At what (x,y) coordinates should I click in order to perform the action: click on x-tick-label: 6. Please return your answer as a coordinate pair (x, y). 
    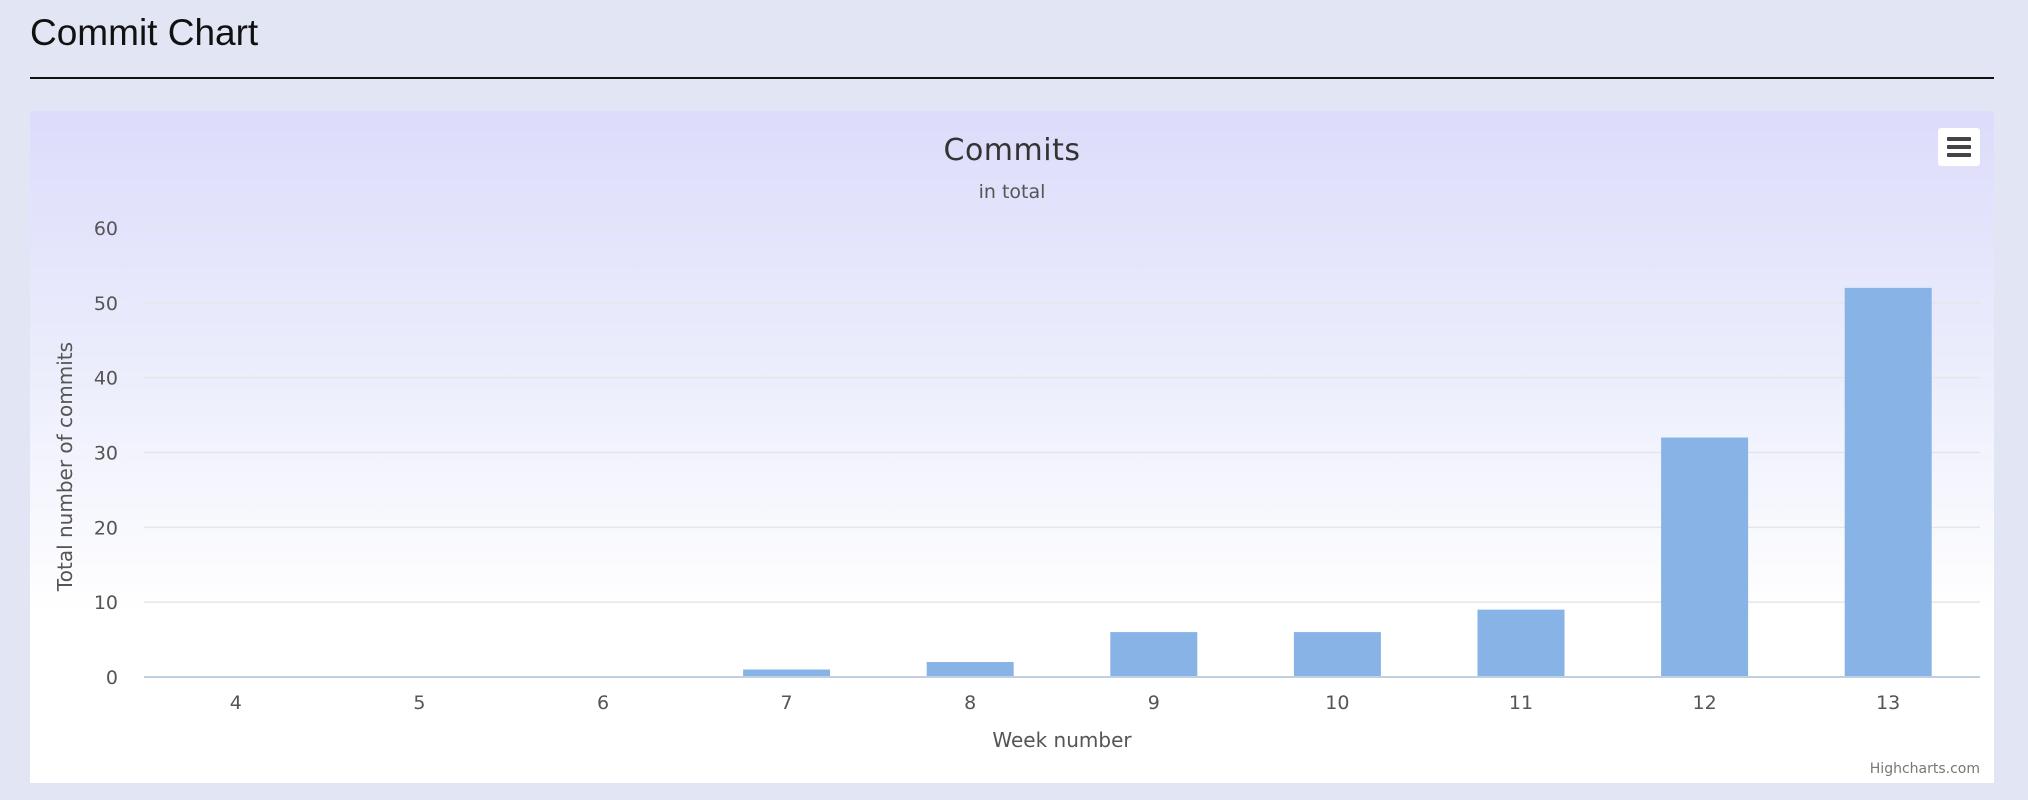
    Looking at the image, I should click on (603, 703).